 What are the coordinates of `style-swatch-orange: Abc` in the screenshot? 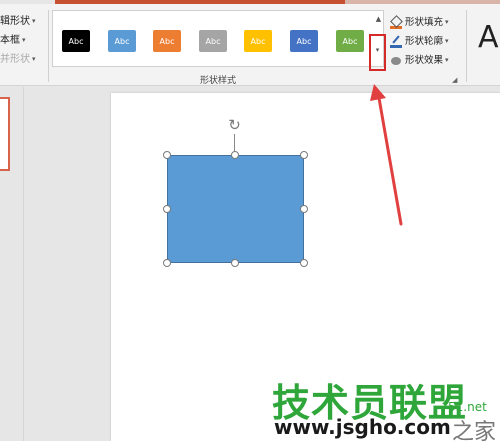 It's located at (167, 41).